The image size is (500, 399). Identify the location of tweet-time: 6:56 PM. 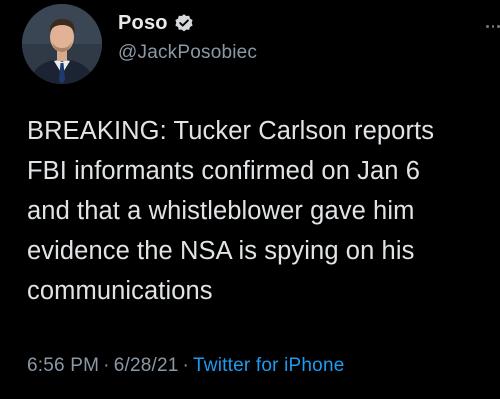
(63, 365).